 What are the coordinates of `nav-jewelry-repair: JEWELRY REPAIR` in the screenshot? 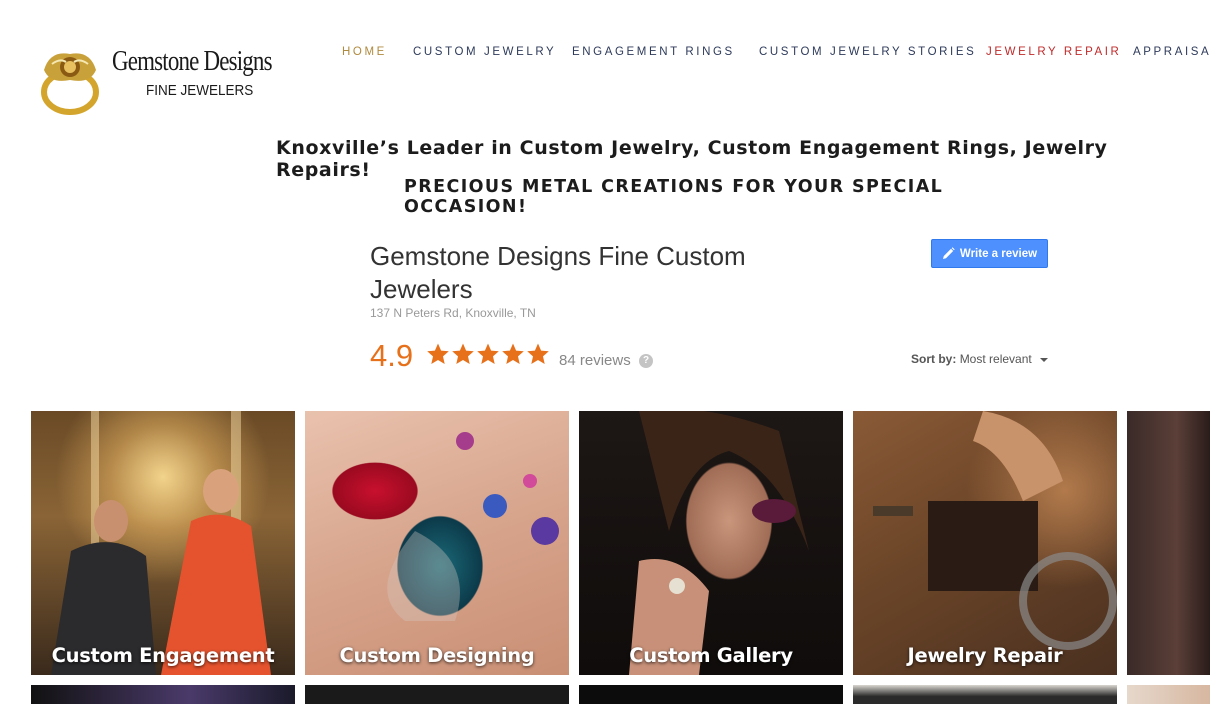 It's located at (1053, 52).